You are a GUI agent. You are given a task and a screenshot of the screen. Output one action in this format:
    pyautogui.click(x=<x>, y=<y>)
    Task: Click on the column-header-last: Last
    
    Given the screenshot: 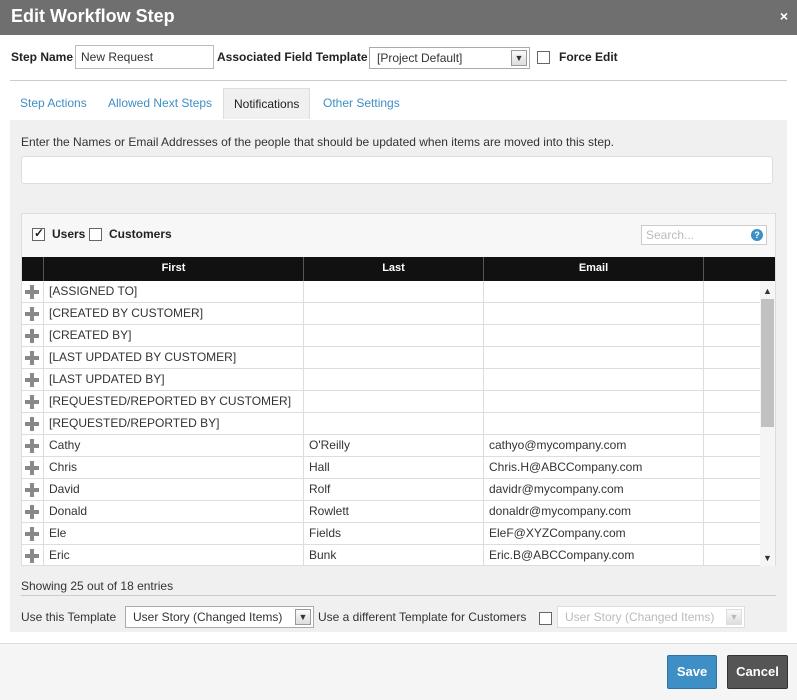 What is the action you would take?
    pyautogui.click(x=393, y=269)
    